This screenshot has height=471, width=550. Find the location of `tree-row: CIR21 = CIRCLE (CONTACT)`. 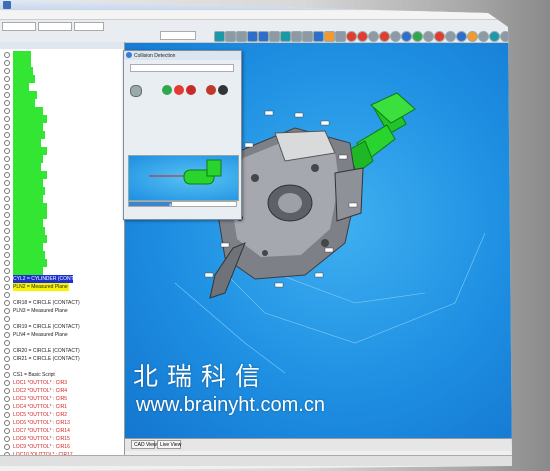

tree-row: CIR21 = CIRCLE (CONTACT) is located at coordinates (62, 359).